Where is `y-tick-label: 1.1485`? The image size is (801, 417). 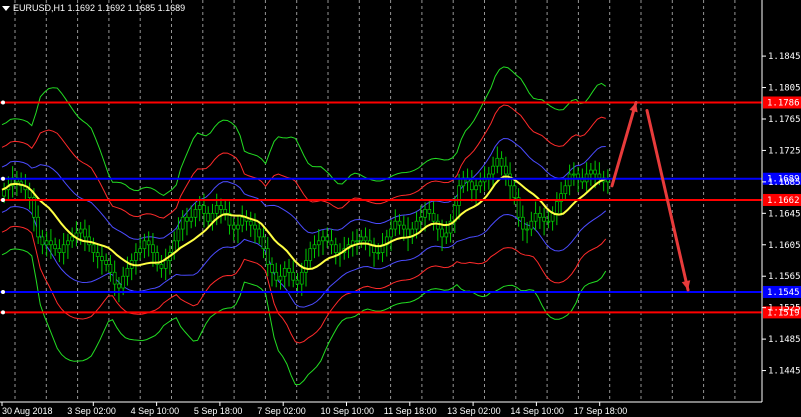 y-tick-label: 1.1485 is located at coordinates (784, 340).